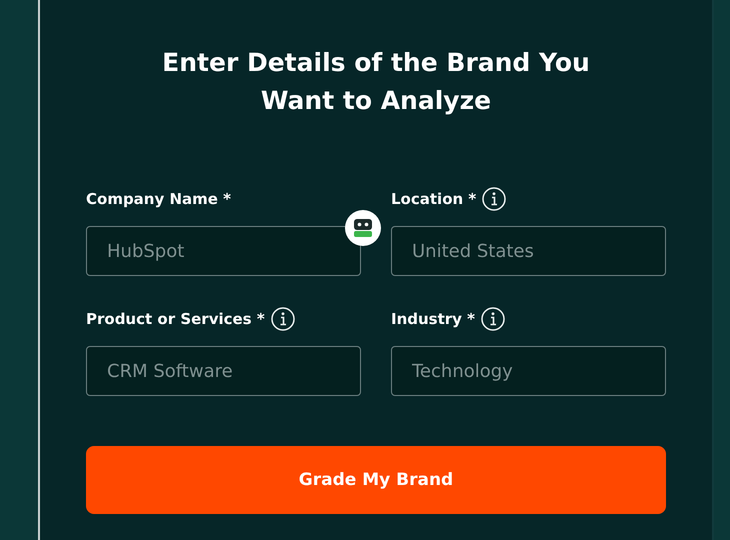 Image resolution: width=730 pixels, height=540 pixels. What do you see at coordinates (528, 251) in the screenshot?
I see `input-field: United States` at bounding box center [528, 251].